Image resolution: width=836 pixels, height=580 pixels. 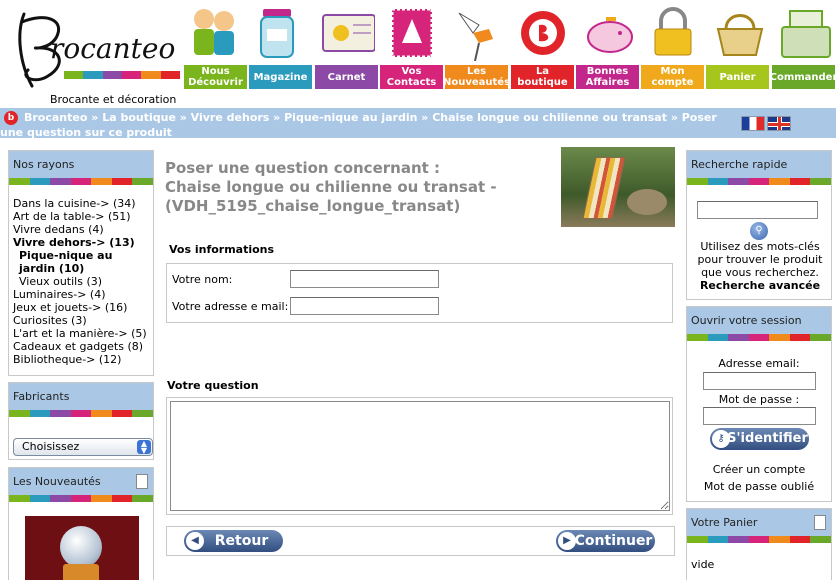 What do you see at coordinates (542, 32) in the screenshot?
I see `boutique-logo-icon` at bounding box center [542, 32].